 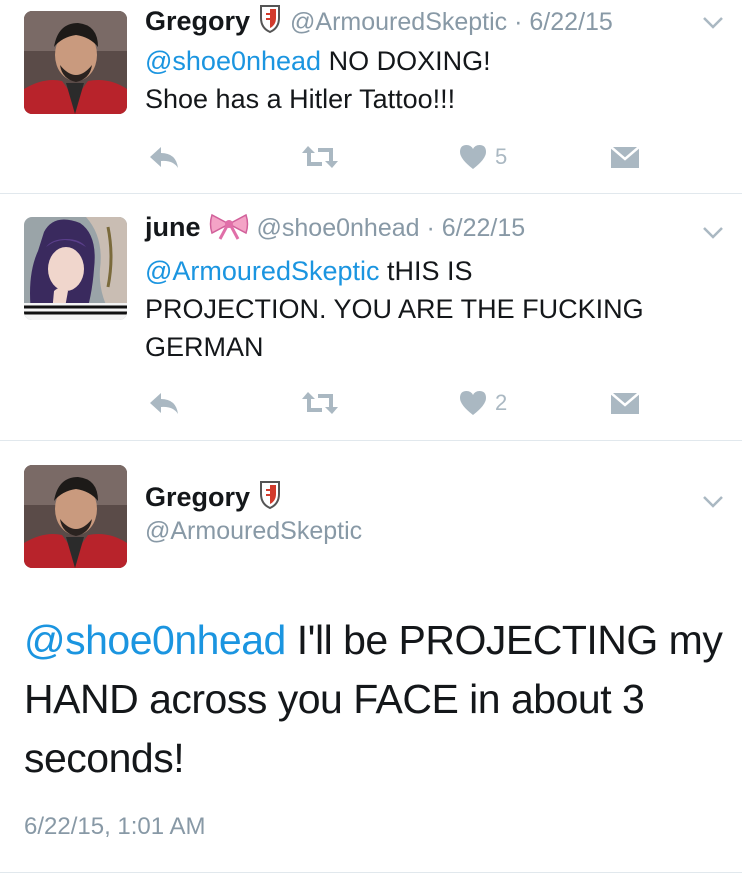 What do you see at coordinates (262, 271) in the screenshot?
I see `mention-link: @ArmouredSkeptic` at bounding box center [262, 271].